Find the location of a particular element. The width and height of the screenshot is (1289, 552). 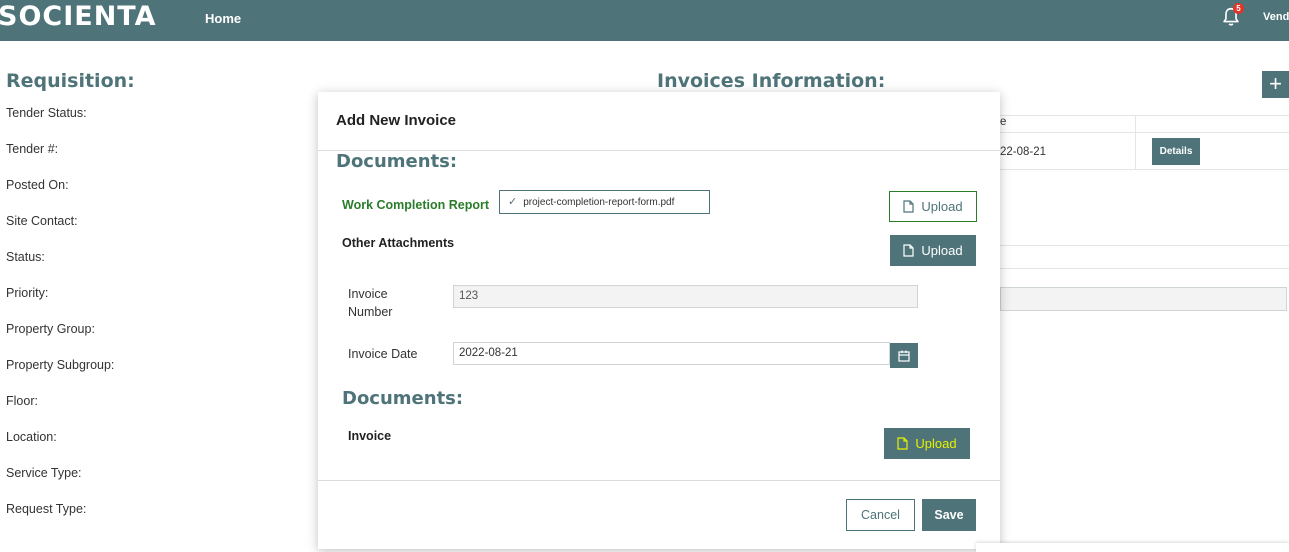

documents-section-title-2: Documents: is located at coordinates (403, 398).